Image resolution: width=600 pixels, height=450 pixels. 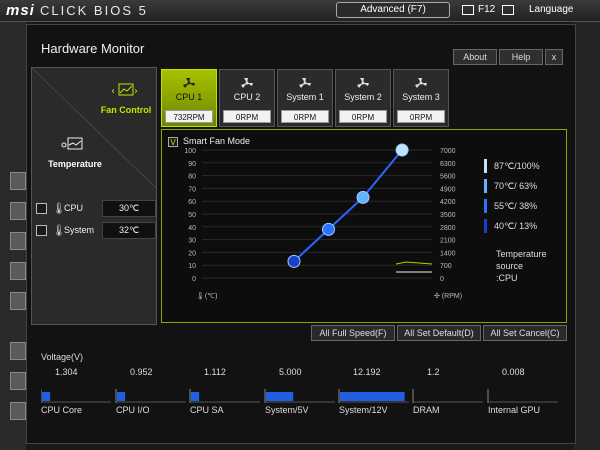 I want to click on advanced-mode-button: Advanced (F7), so click(x=393, y=10).